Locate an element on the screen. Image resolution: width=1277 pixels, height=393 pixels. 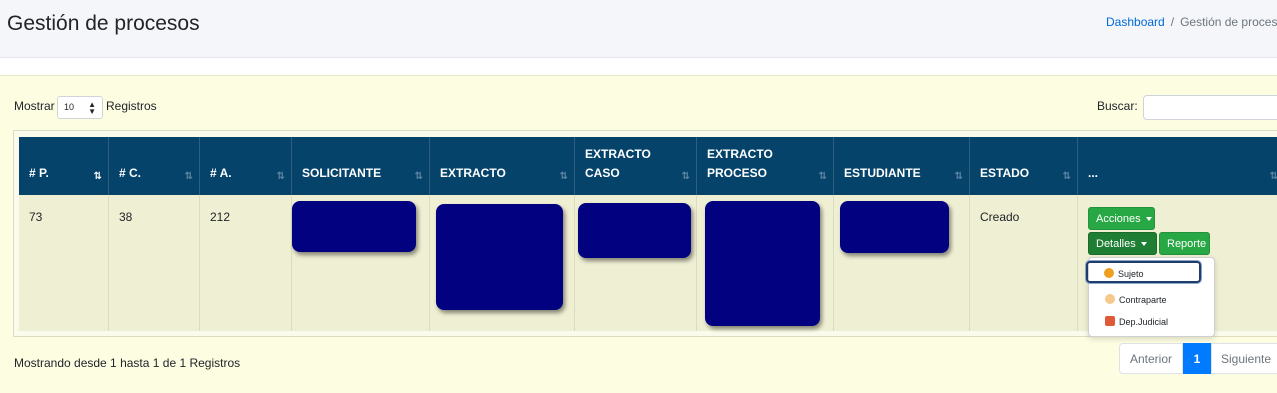
table-cell: Creado is located at coordinates (1024, 263).